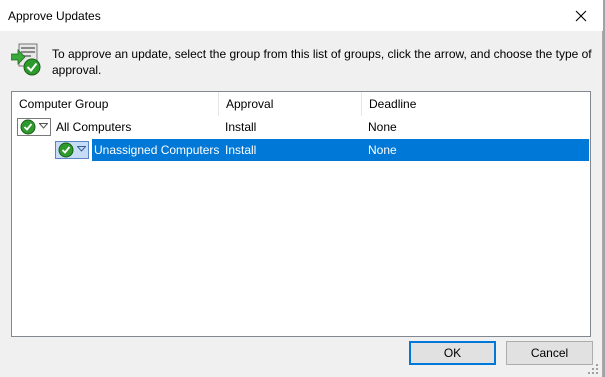 The width and height of the screenshot is (605, 377). I want to click on close-button, so click(581, 16).